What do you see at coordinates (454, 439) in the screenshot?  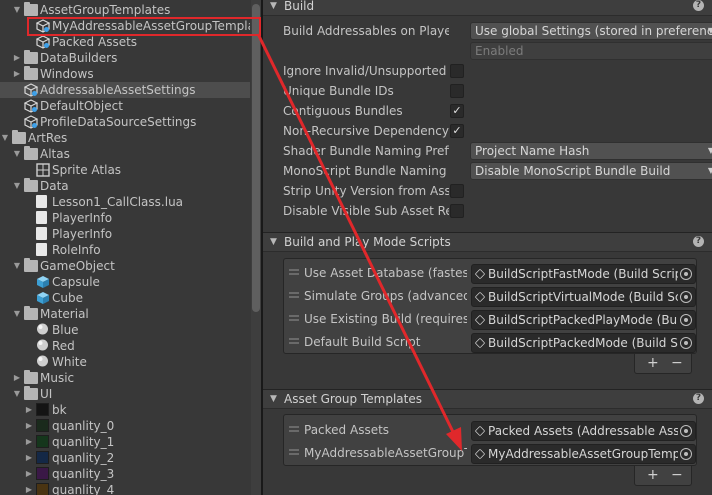 I see `arrow-head` at bounding box center [454, 439].